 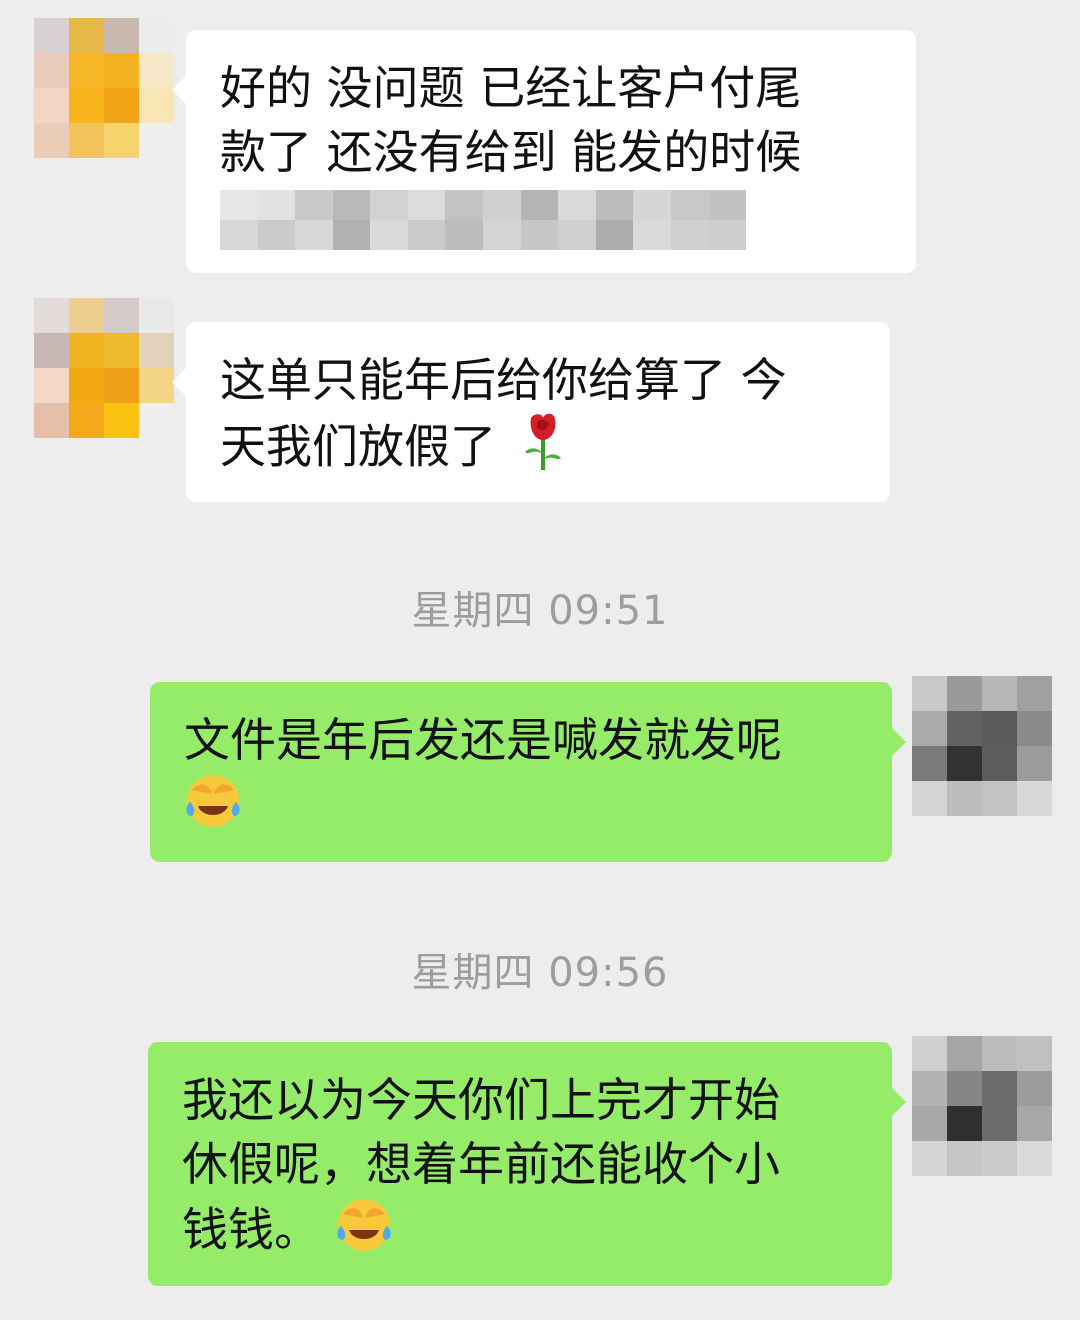 What do you see at coordinates (543, 450) in the screenshot?
I see `rose-icon` at bounding box center [543, 450].